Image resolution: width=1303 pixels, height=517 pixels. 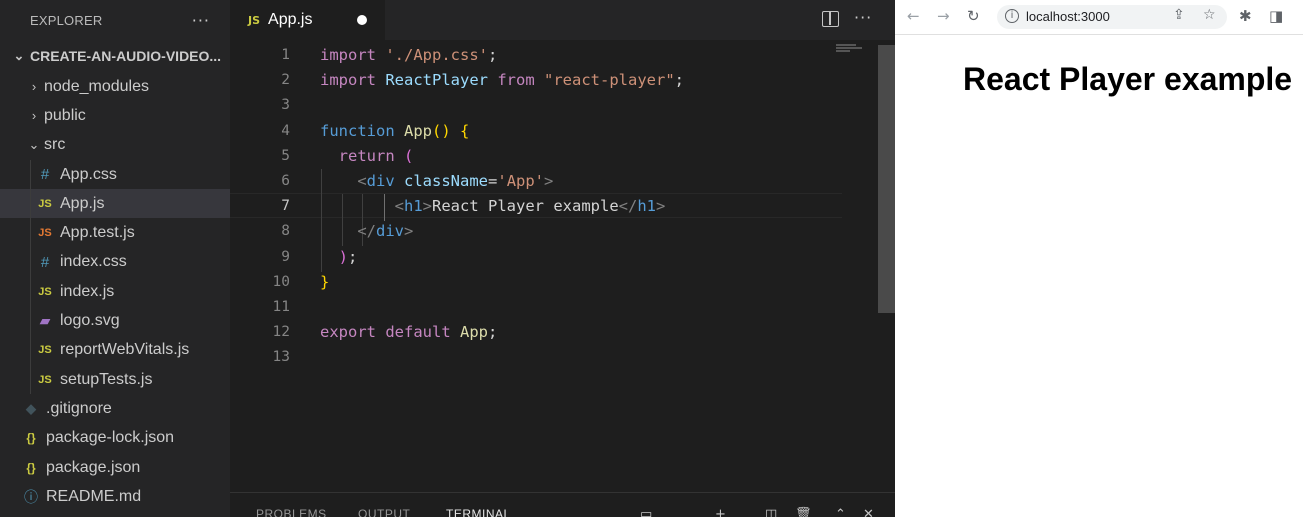 I want to click on tree-item-logo-svg: ▰ logo.svg, so click(x=115, y=320).